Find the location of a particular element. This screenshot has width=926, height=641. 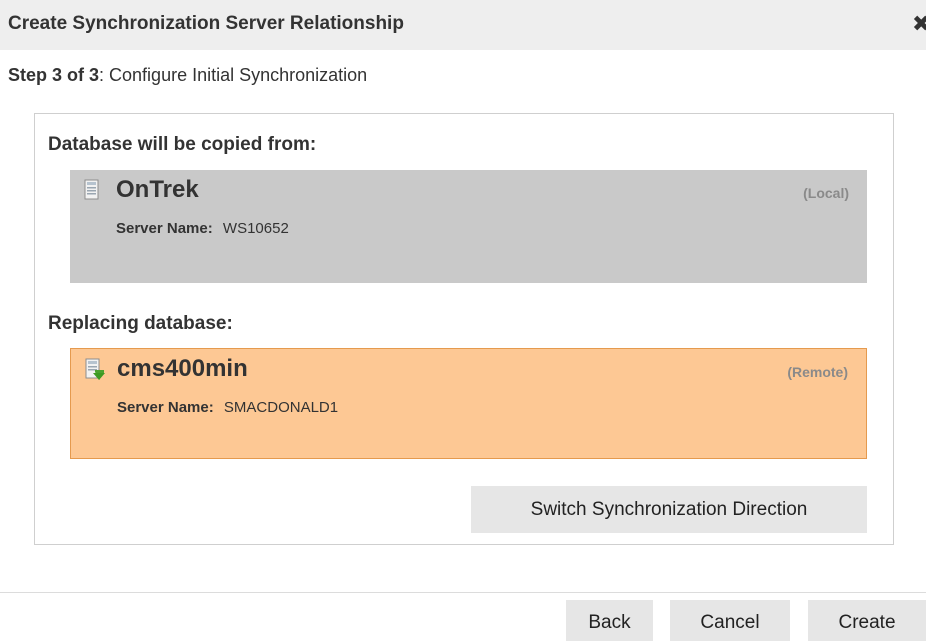

target-server-label: Server Name: is located at coordinates (165, 407).